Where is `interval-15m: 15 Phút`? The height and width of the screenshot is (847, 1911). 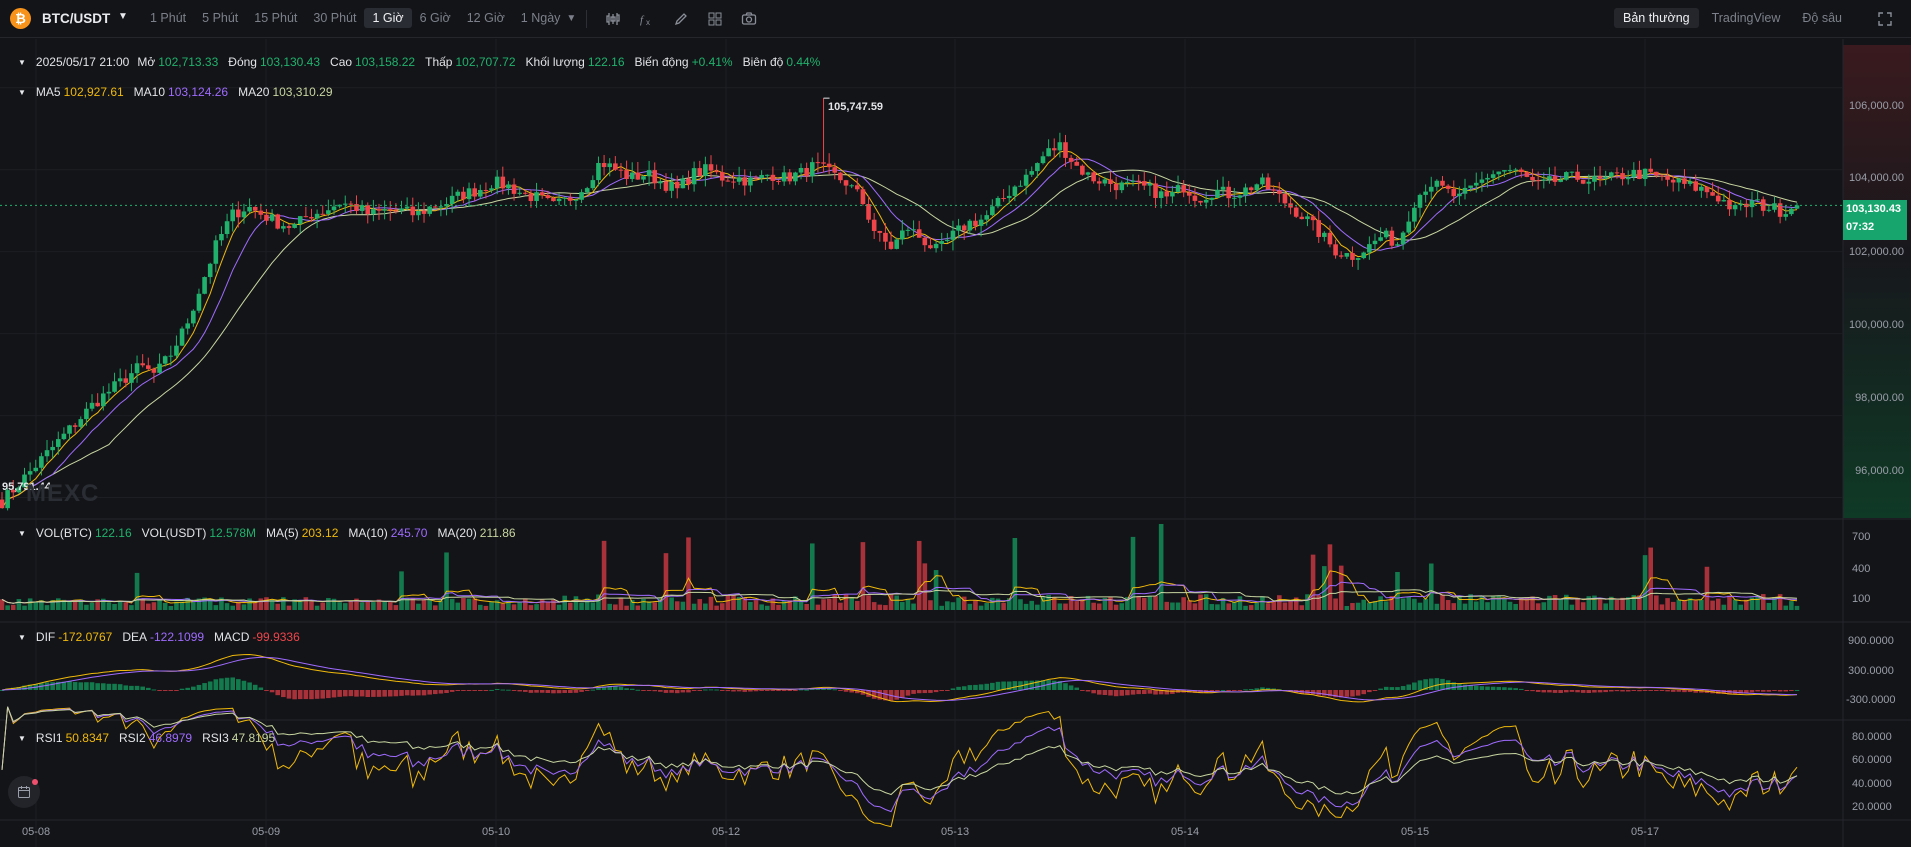 interval-15m: 15 Phút is located at coordinates (275, 18).